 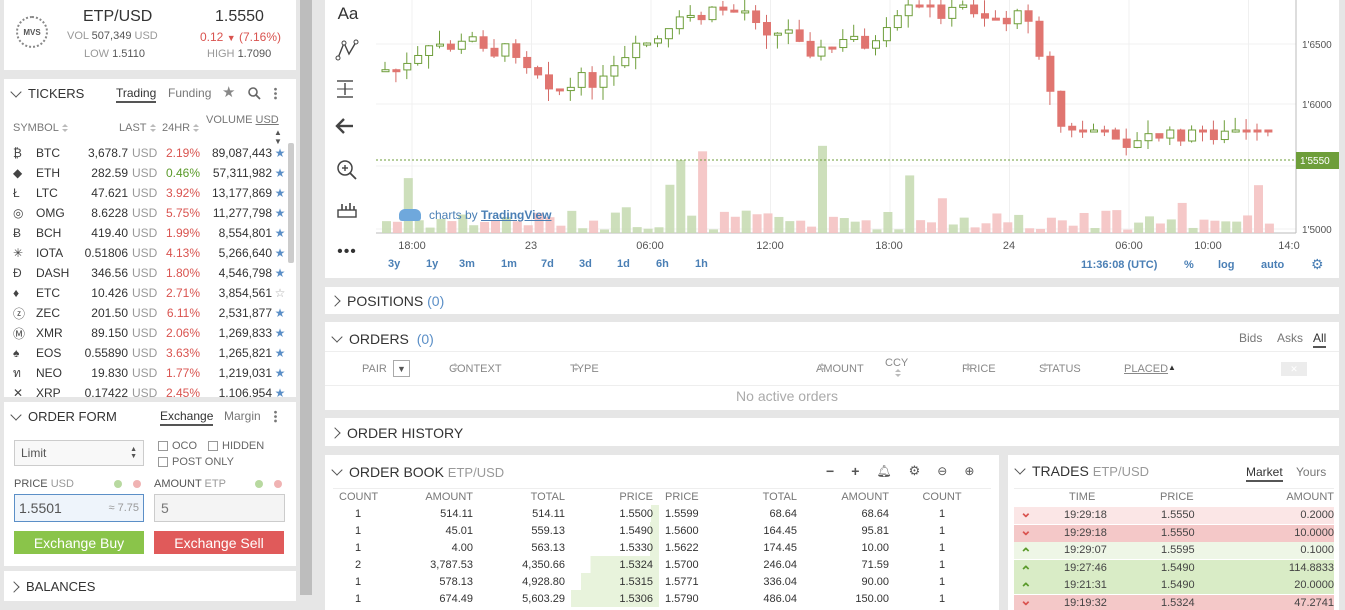 What do you see at coordinates (1290, 338) in the screenshot?
I see `tab-asks: Asks` at bounding box center [1290, 338].